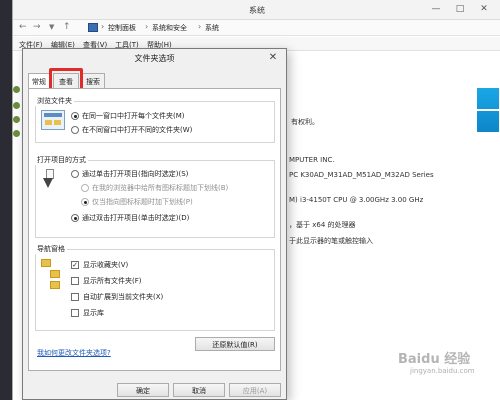  What do you see at coordinates (74, 353) in the screenshot?
I see `help-link: 我如何更改文件夹选项?` at bounding box center [74, 353].